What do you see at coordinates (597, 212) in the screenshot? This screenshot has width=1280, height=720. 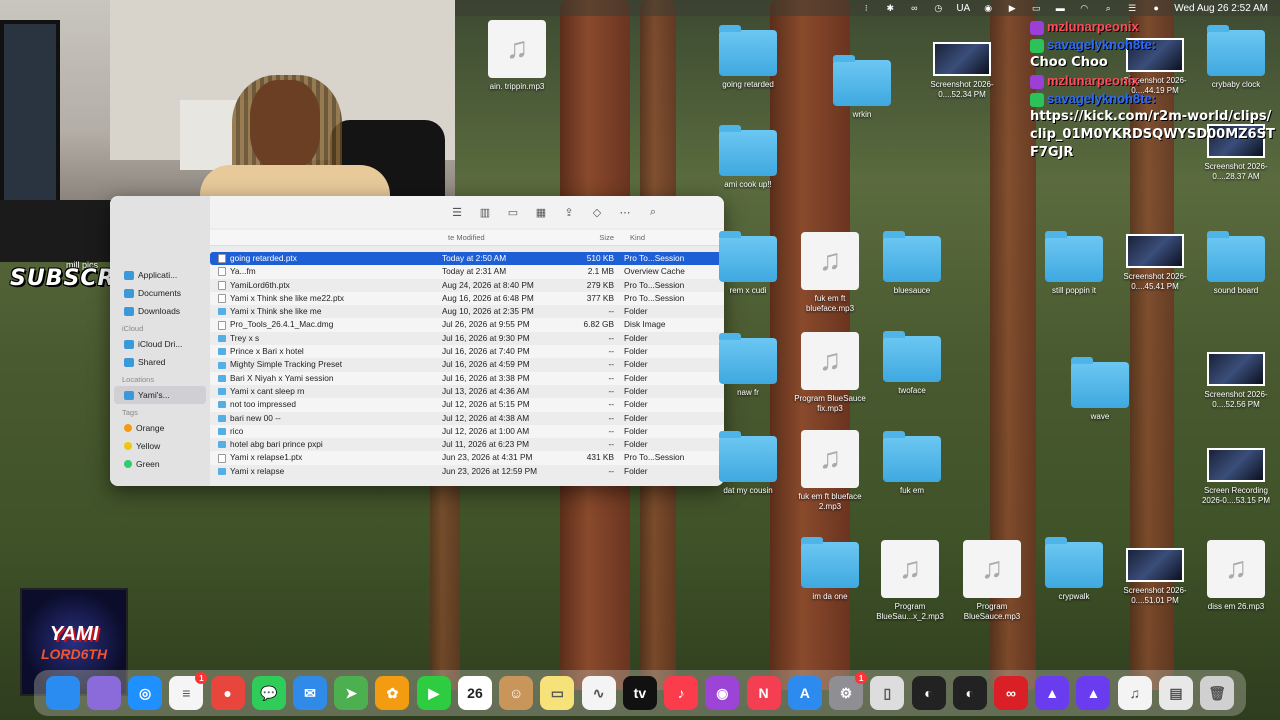 I see `tag-icon: ◇` at bounding box center [597, 212].